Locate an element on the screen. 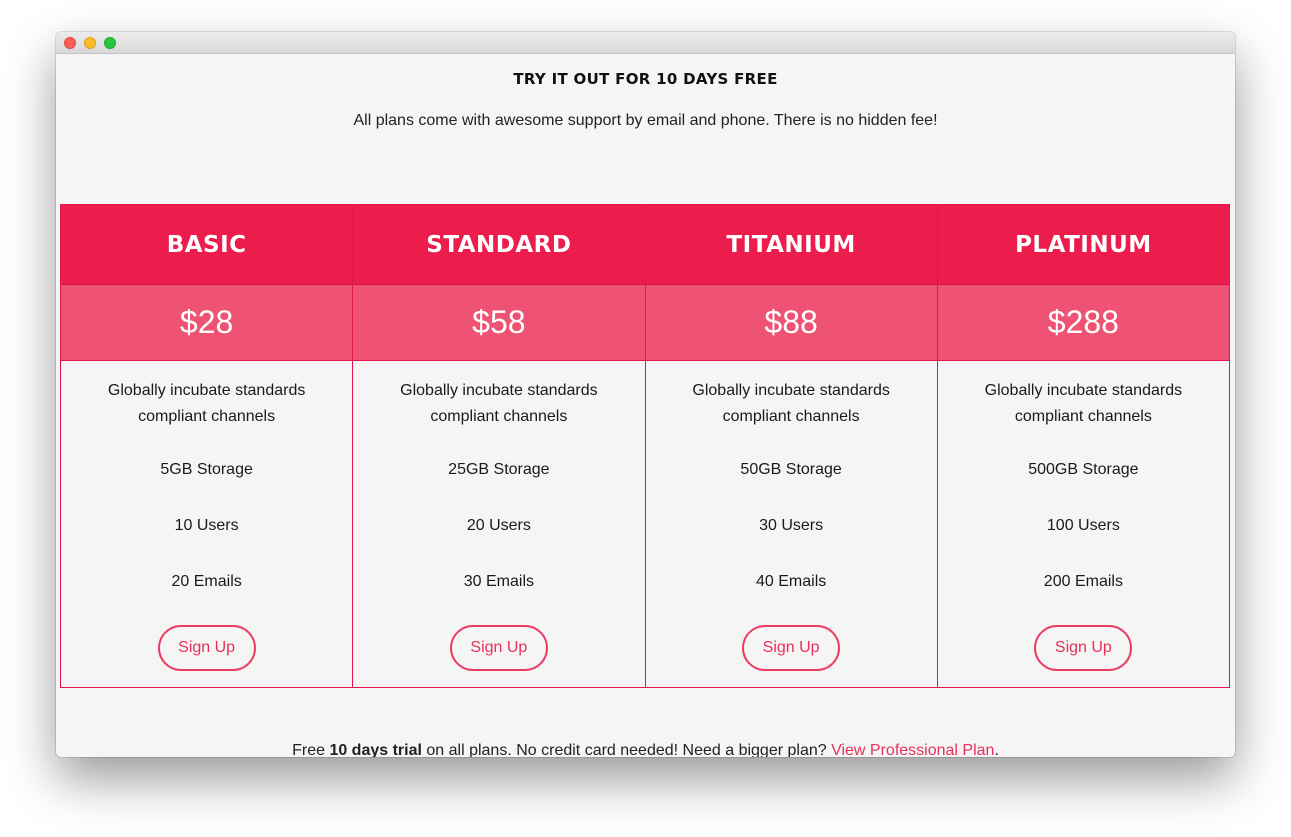  plan-storage: 5GB Storage is located at coordinates (206, 469).